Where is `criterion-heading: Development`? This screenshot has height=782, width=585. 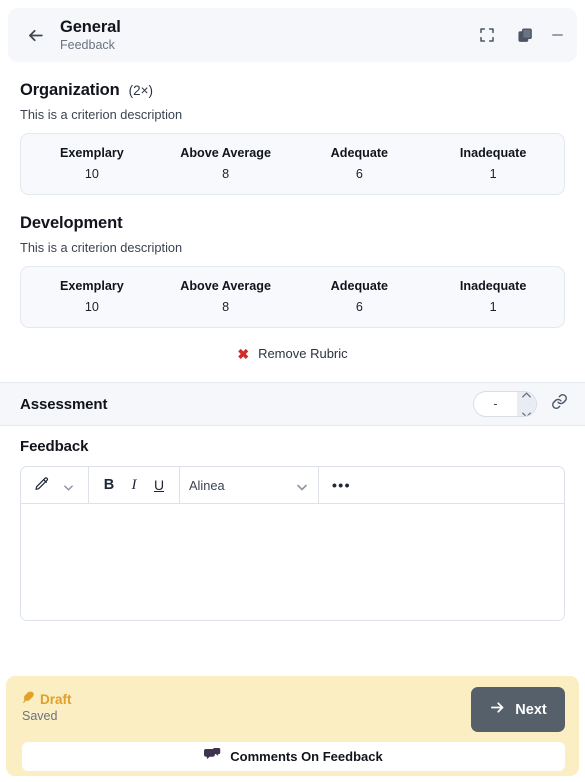
criterion-heading: Development is located at coordinates (292, 214).